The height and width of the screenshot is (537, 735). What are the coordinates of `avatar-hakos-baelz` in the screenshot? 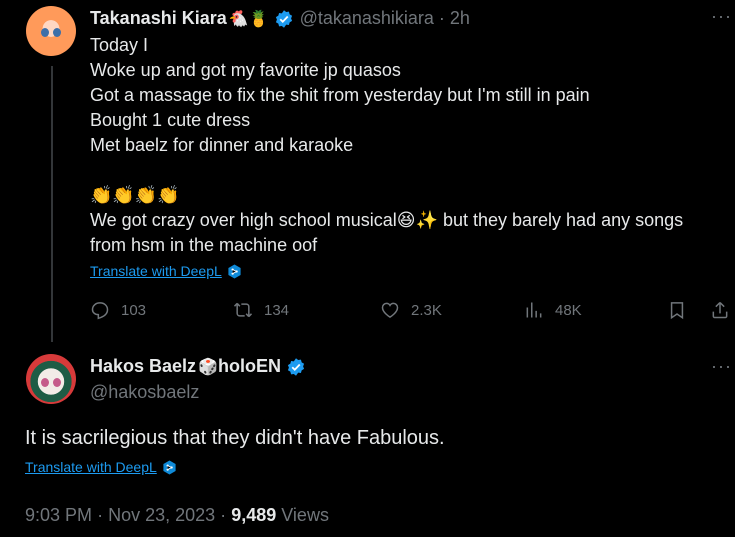 It's located at (51, 379).